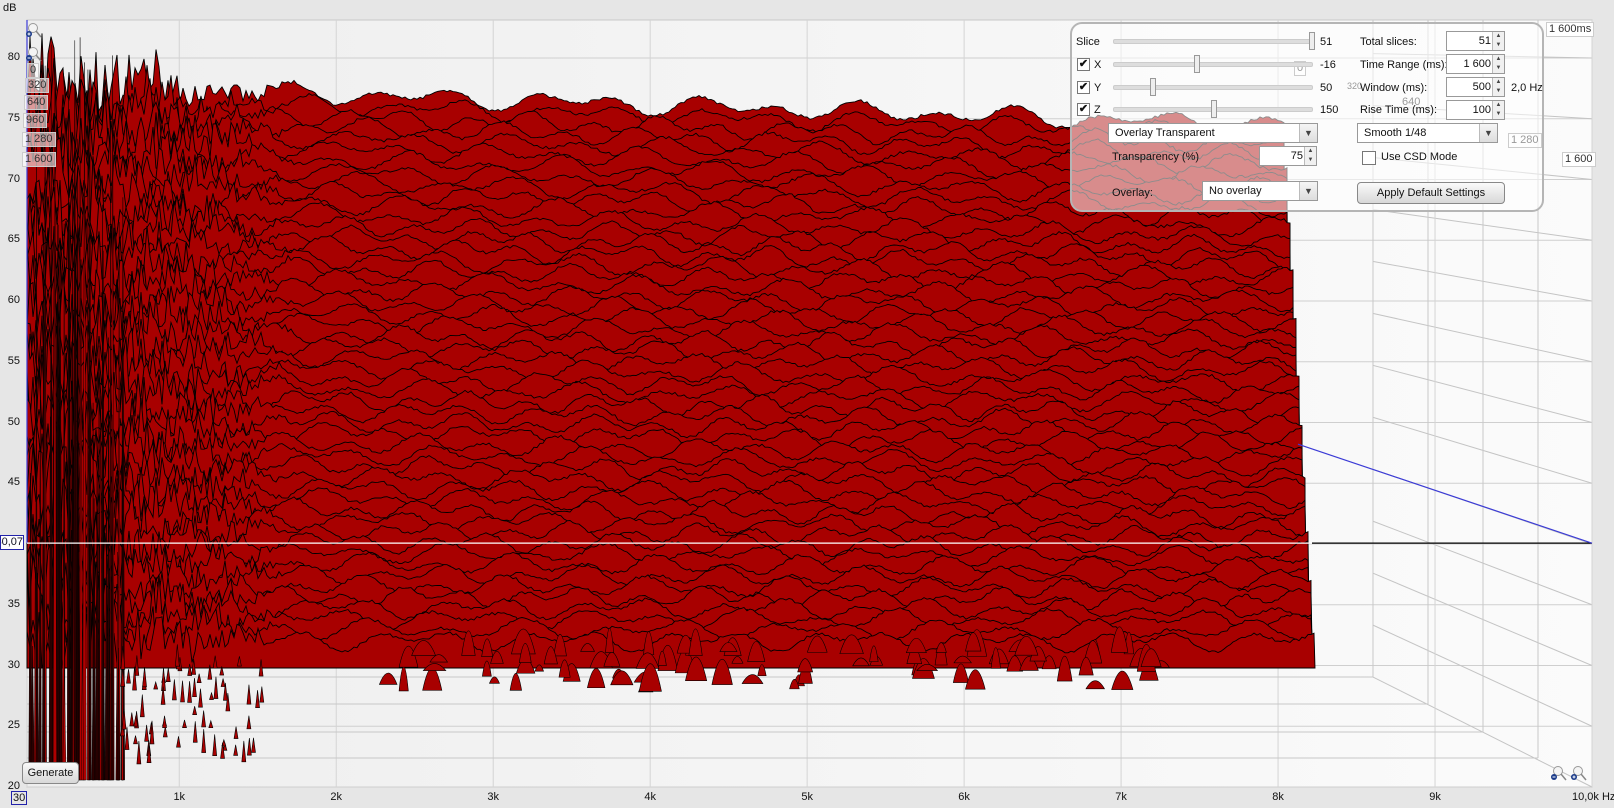  What do you see at coordinates (13, 117) in the screenshot?
I see `y-tick-label: 75` at bounding box center [13, 117].